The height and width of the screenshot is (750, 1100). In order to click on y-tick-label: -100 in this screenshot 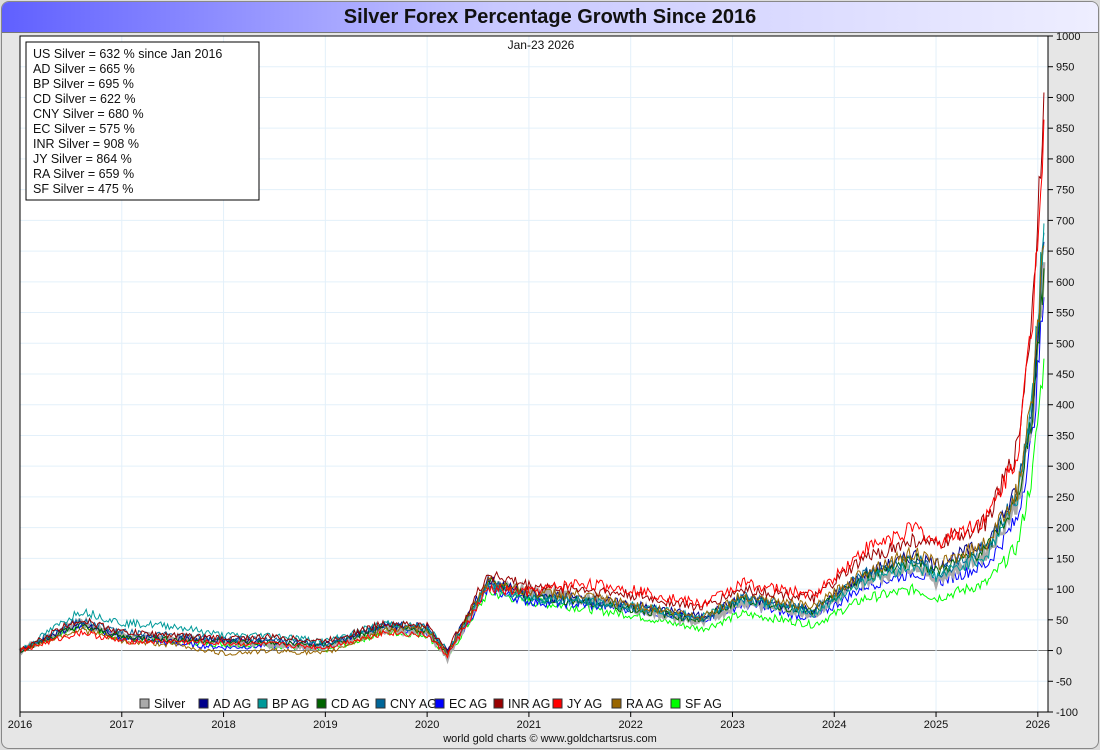, I will do `click(1067, 713)`.